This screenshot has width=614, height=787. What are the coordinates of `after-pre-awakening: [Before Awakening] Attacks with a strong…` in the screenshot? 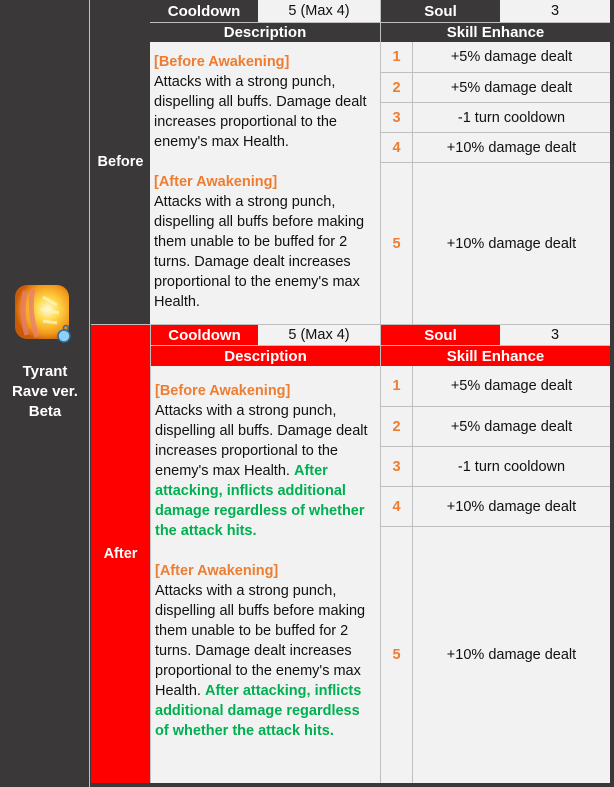 It's located at (264, 461).